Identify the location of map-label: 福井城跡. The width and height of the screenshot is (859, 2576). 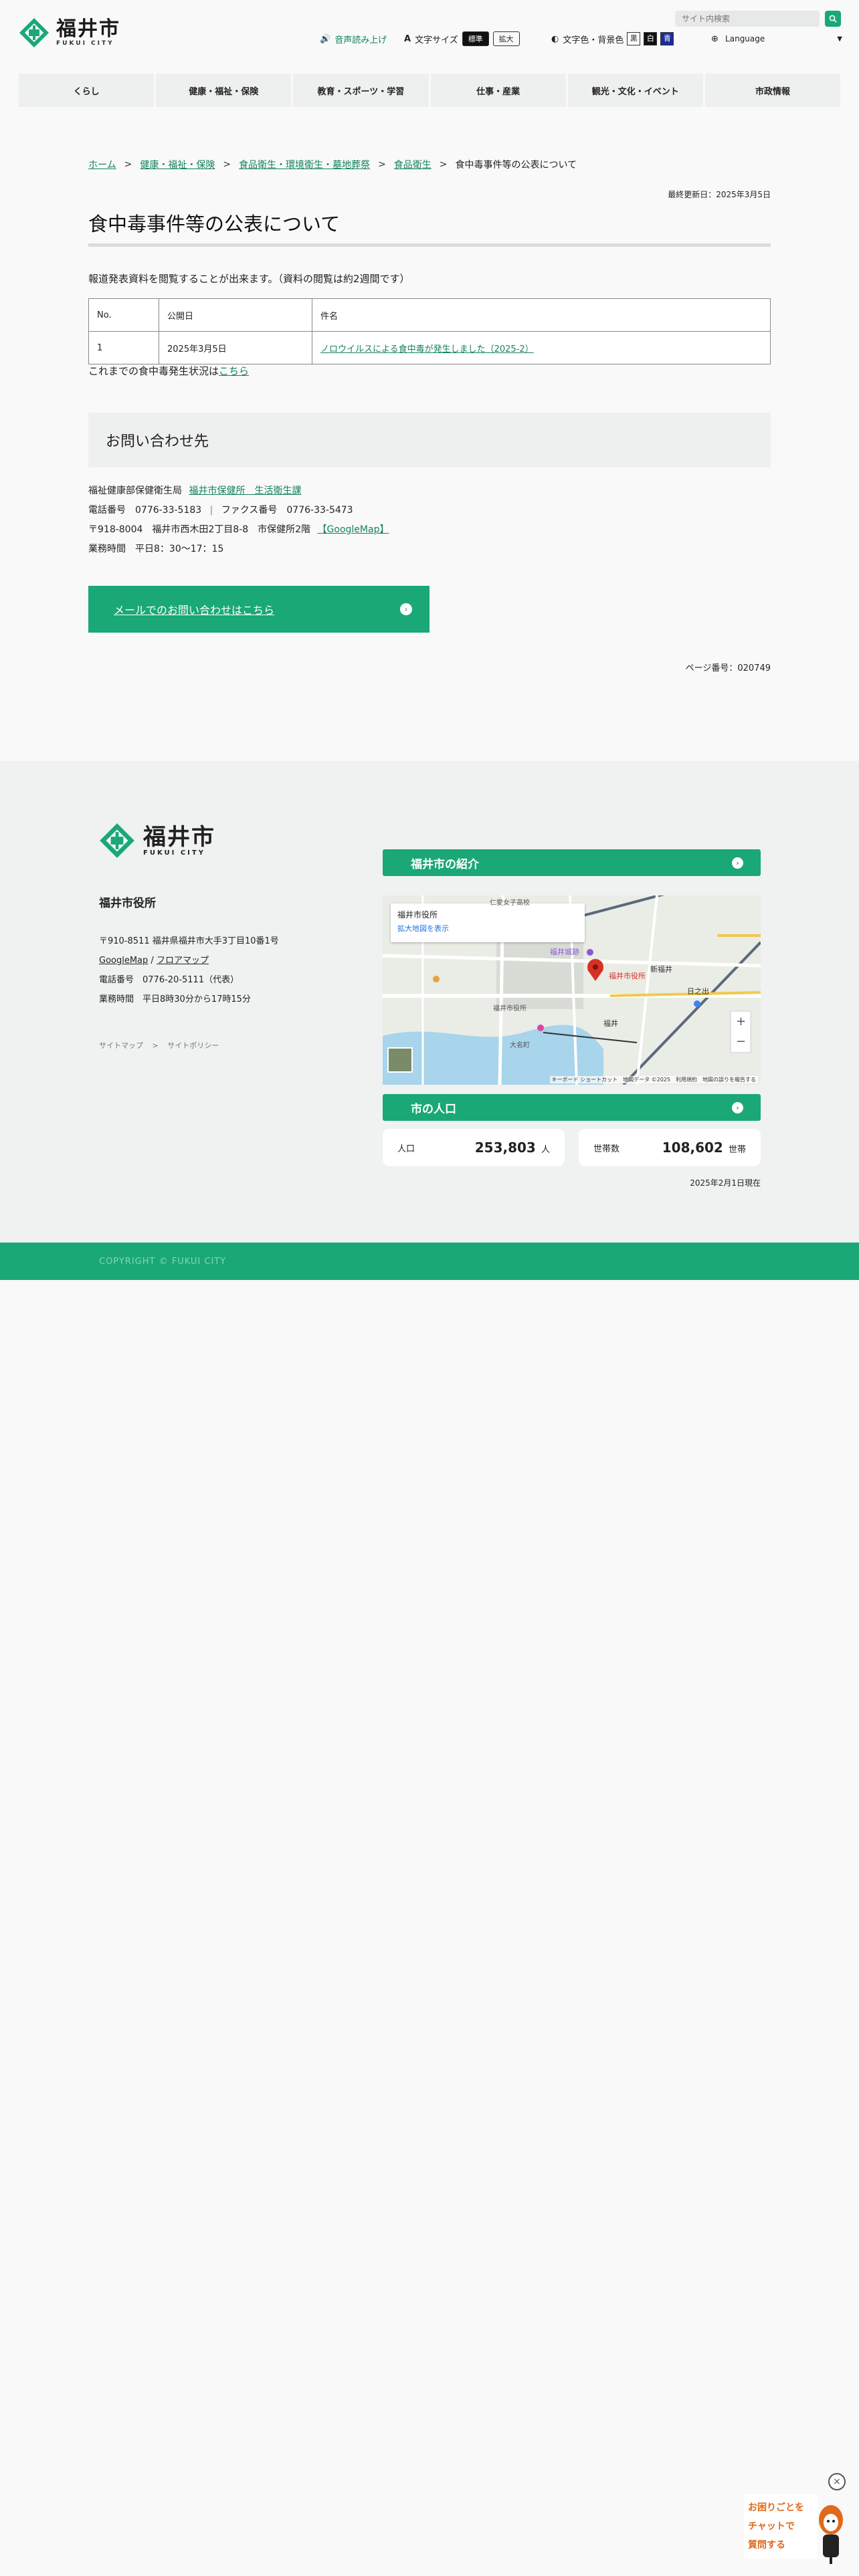
(564, 952).